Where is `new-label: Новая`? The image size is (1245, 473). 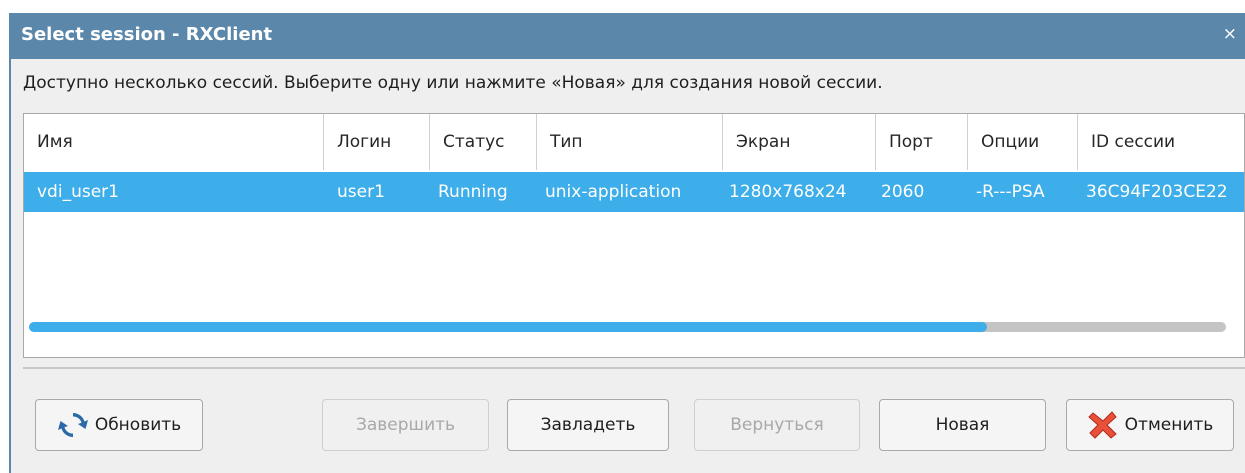
new-label: Новая is located at coordinates (962, 425).